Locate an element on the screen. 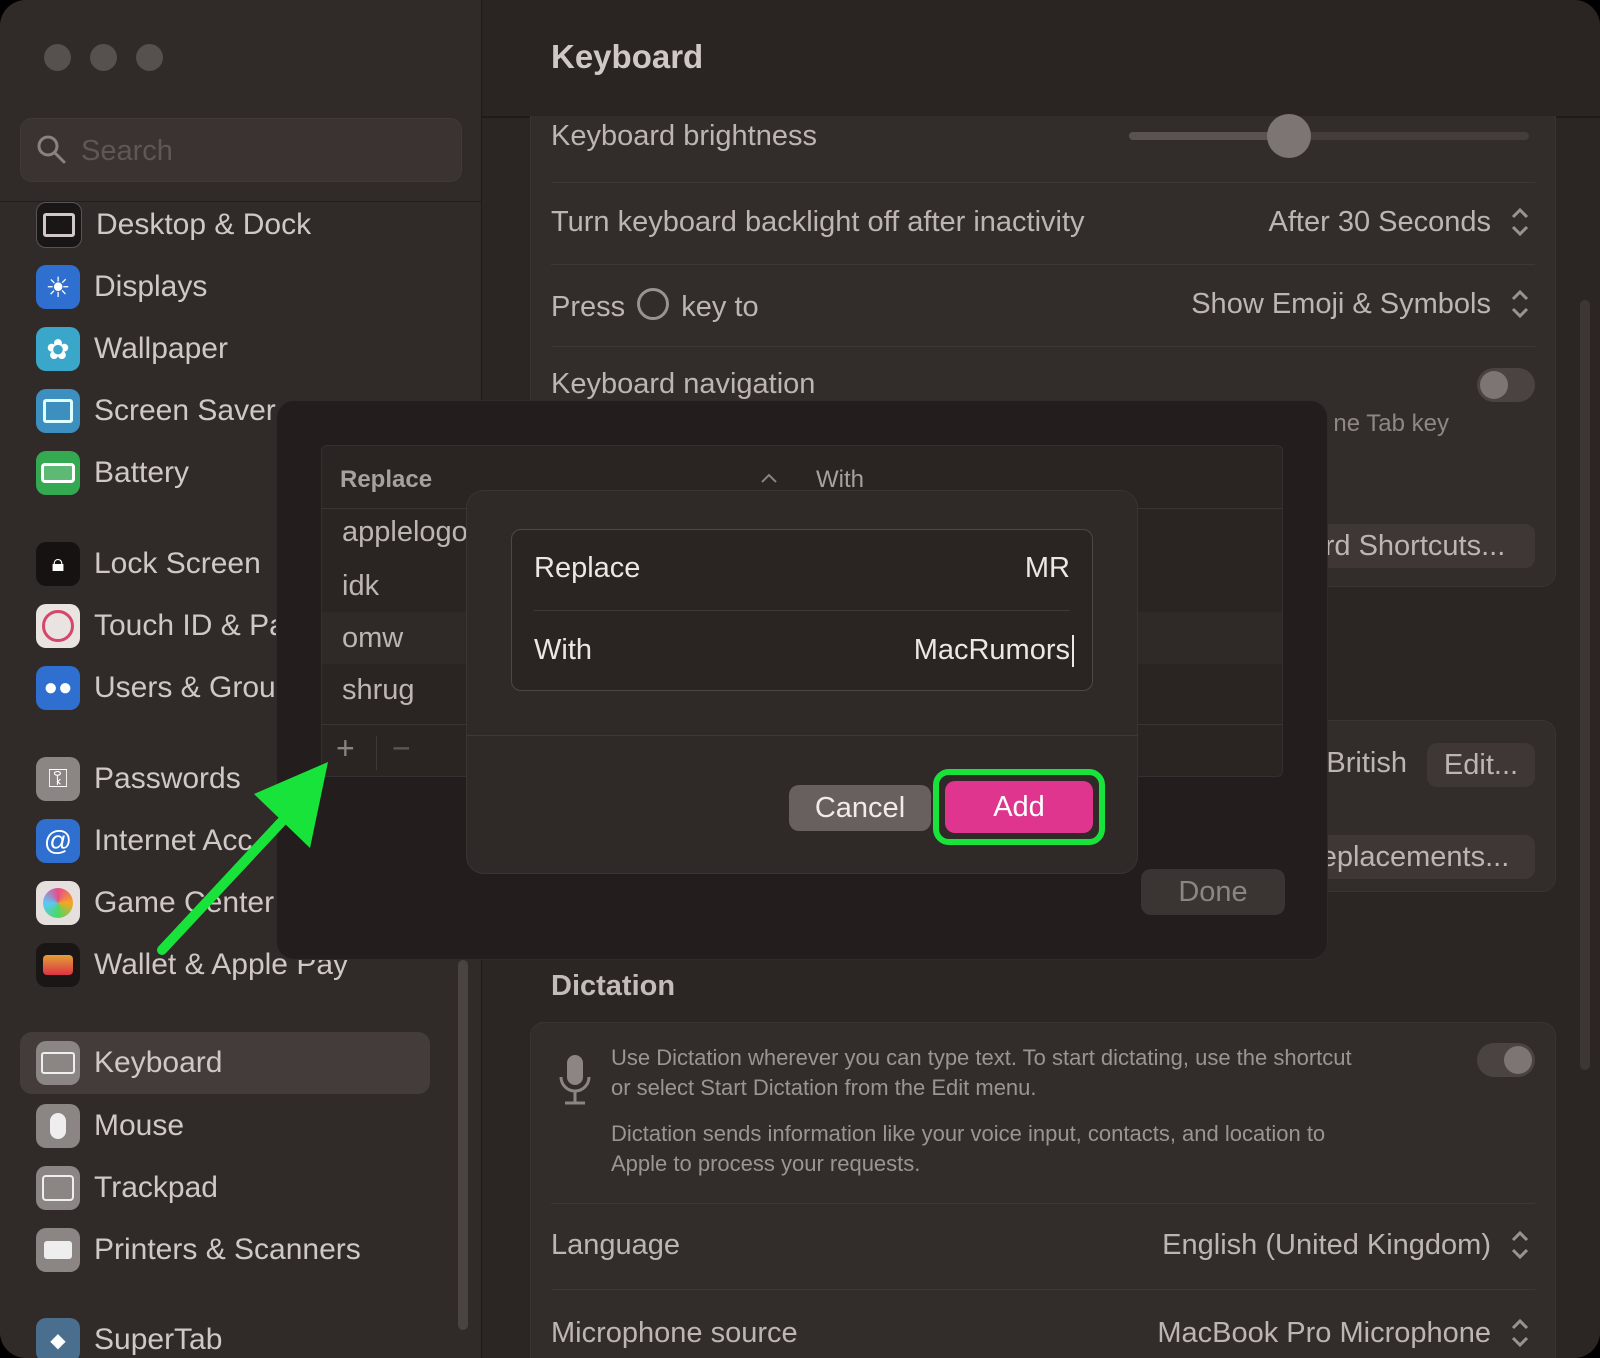 This screenshot has height=1358, width=1600. table-row: shrug is located at coordinates (378, 690).